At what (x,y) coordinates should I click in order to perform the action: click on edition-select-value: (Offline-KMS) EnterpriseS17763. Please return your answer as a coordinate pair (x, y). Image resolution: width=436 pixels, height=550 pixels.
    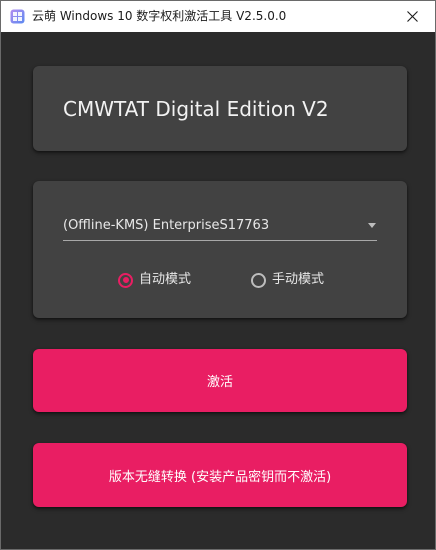
    Looking at the image, I should click on (166, 225).